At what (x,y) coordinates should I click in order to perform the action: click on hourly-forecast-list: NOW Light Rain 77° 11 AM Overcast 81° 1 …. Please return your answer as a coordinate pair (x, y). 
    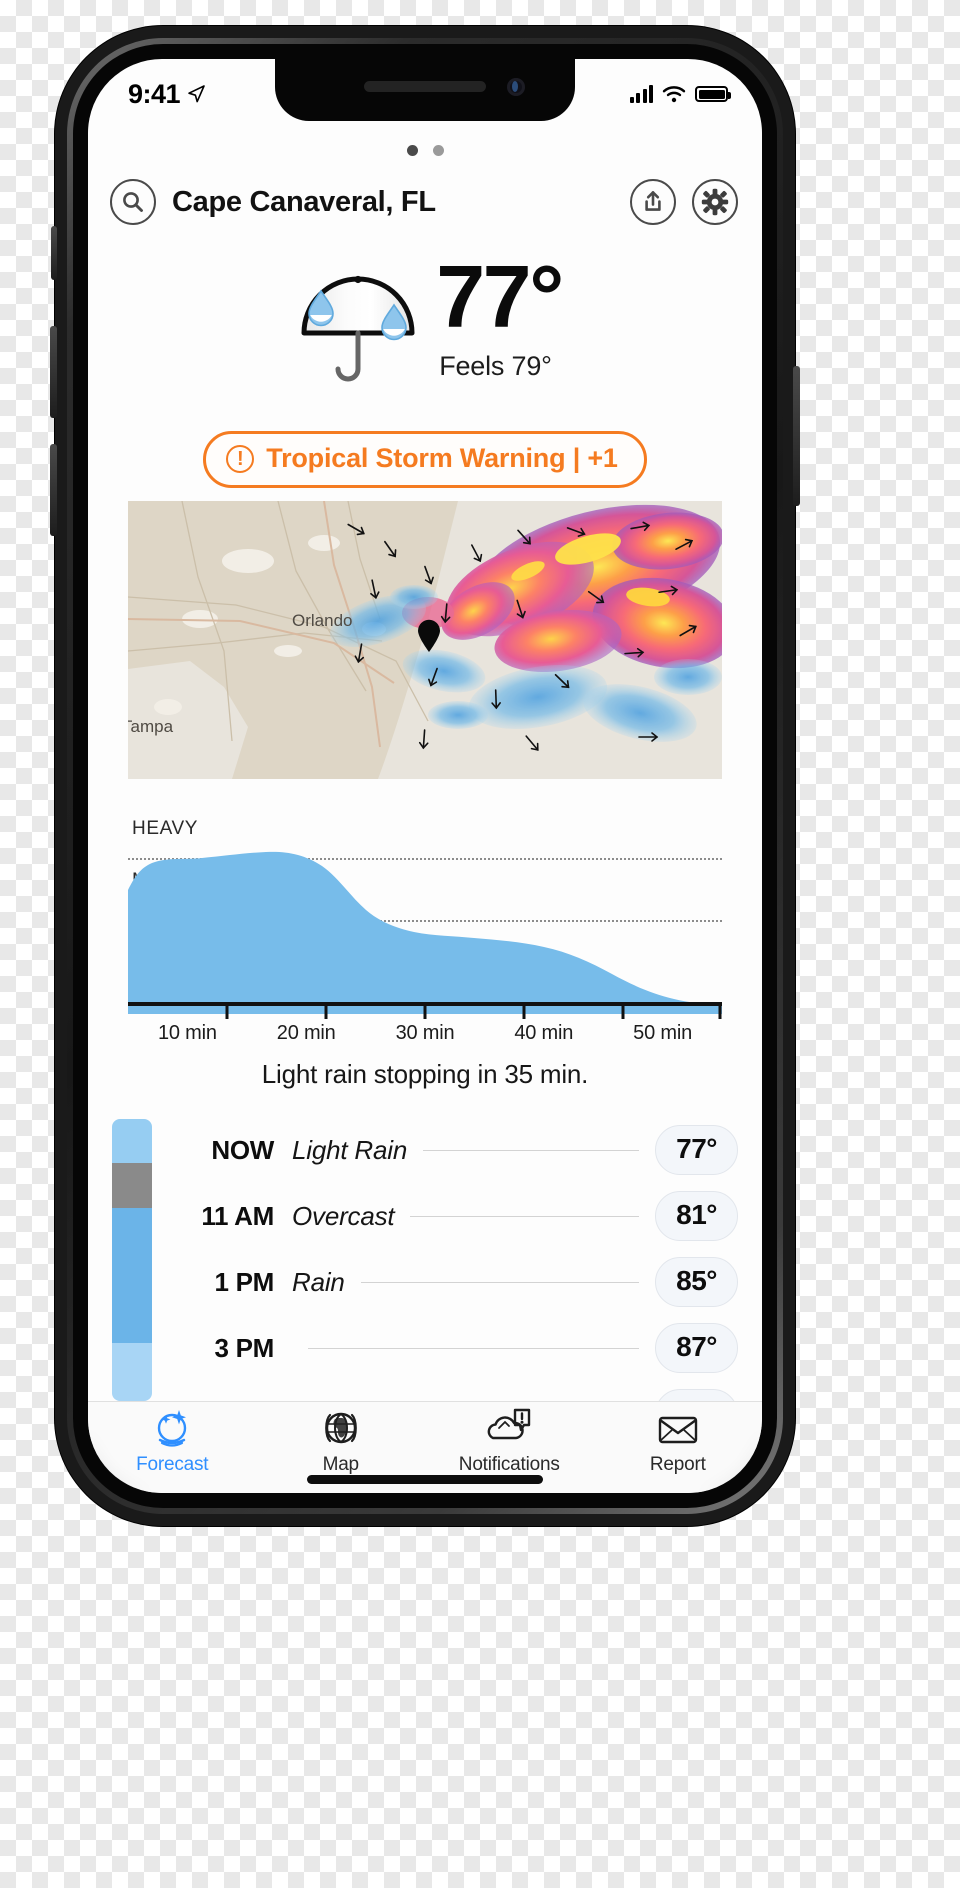
    Looking at the image, I should click on (425, 1259).